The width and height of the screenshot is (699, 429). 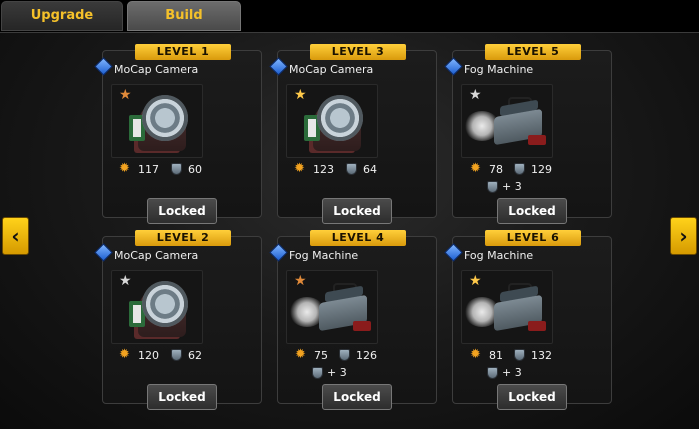 I want to click on item-card: LEVEL 4 Fog Machine ★ ✹ 75 126 + 3 Locked, so click(x=353, y=320).